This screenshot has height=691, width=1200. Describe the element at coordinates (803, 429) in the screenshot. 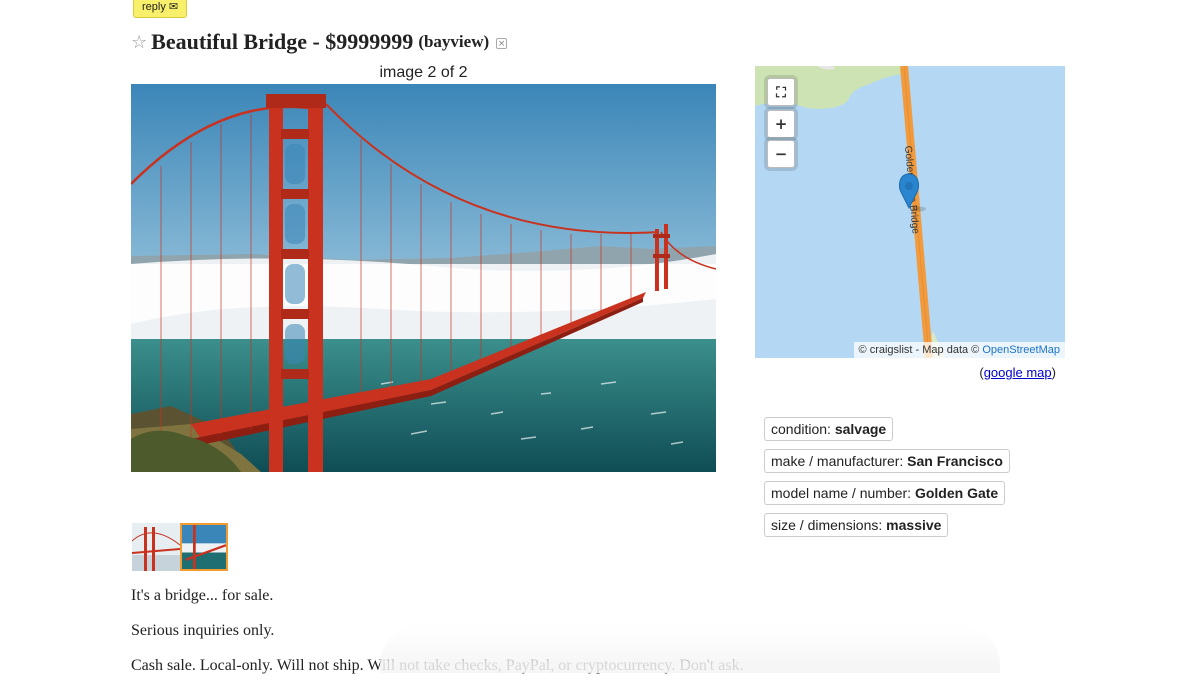

I see `attribute-label: condition:` at that location.